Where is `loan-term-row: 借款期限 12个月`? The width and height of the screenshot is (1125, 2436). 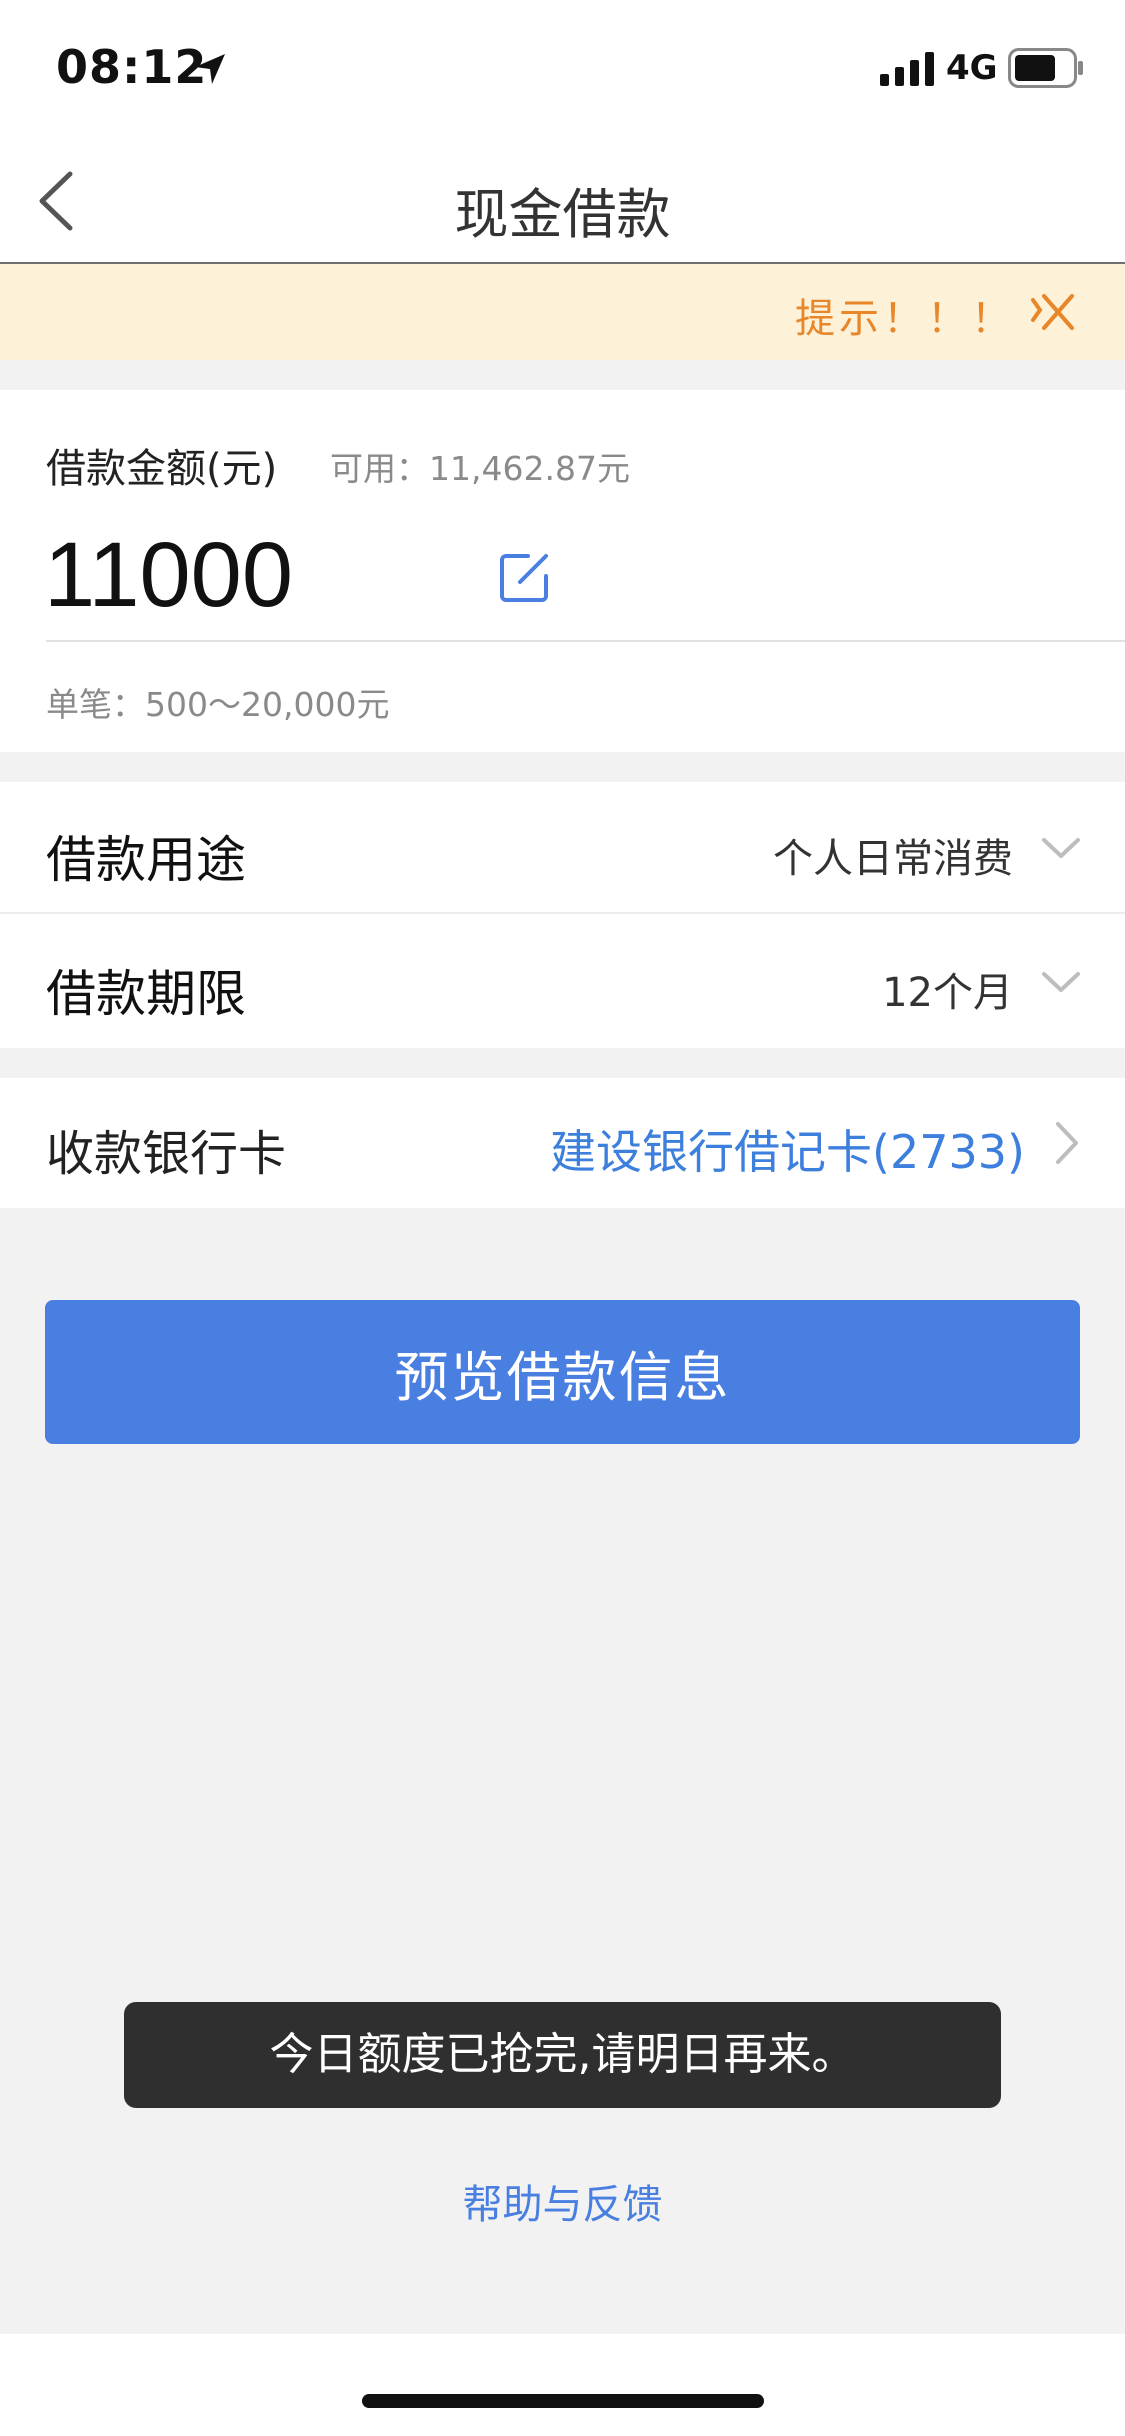
loan-term-row: 借款期限 12个月 is located at coordinates (562, 982).